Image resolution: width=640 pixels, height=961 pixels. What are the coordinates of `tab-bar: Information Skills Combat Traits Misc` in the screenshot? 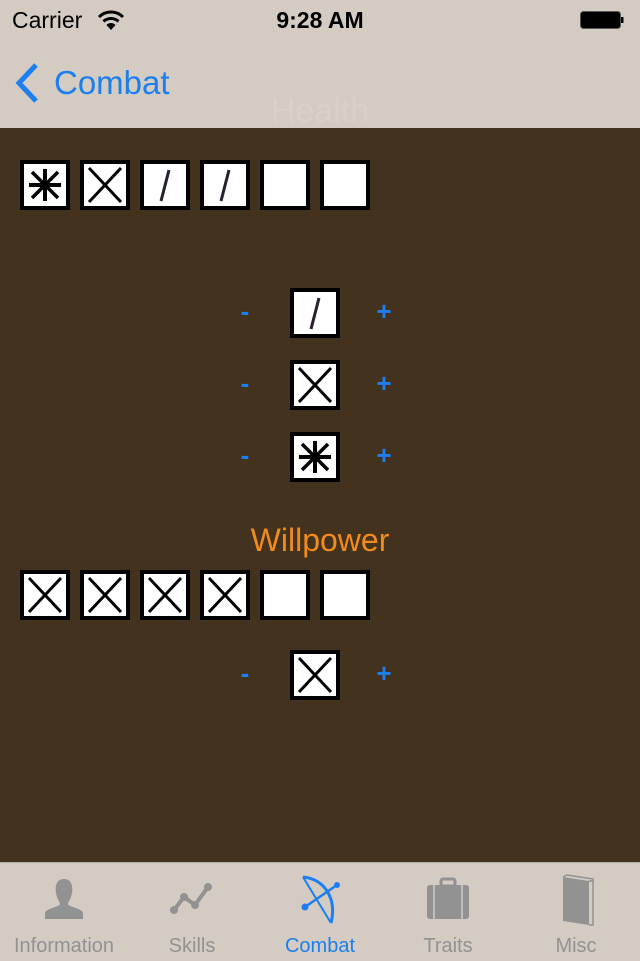 It's located at (320, 911).